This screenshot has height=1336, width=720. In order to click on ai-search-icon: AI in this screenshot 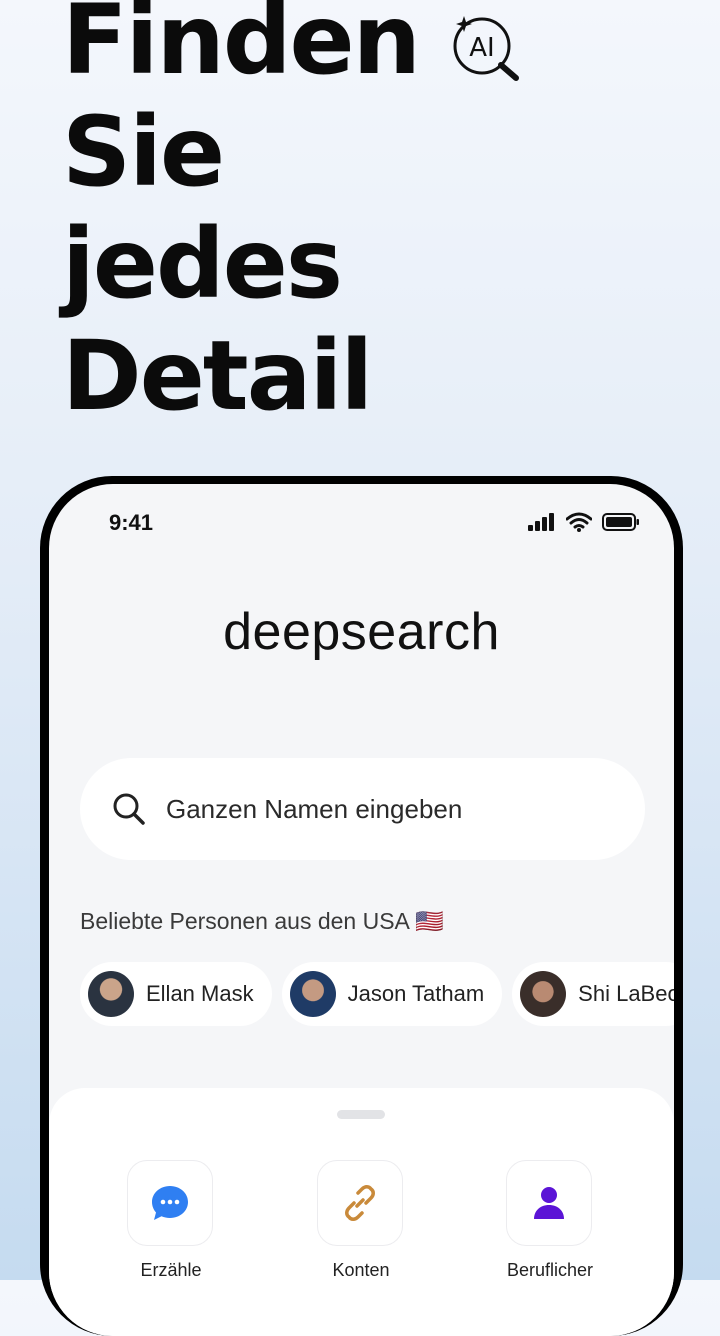, I will do `click(486, 48)`.